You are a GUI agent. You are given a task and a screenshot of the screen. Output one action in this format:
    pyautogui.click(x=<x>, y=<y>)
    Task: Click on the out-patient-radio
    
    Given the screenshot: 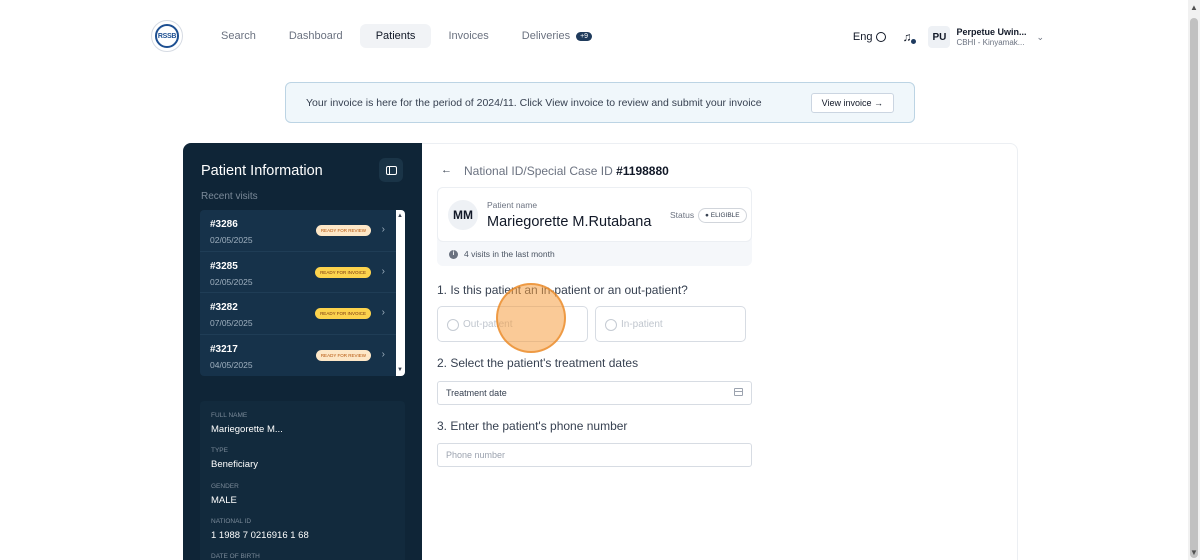 What is the action you would take?
    pyautogui.click(x=453, y=325)
    